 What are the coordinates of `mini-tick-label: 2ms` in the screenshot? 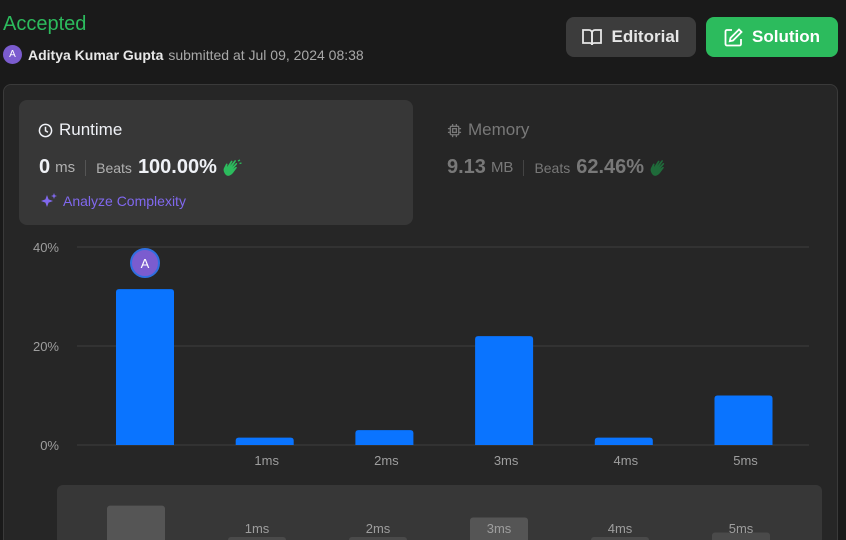 It's located at (378, 528).